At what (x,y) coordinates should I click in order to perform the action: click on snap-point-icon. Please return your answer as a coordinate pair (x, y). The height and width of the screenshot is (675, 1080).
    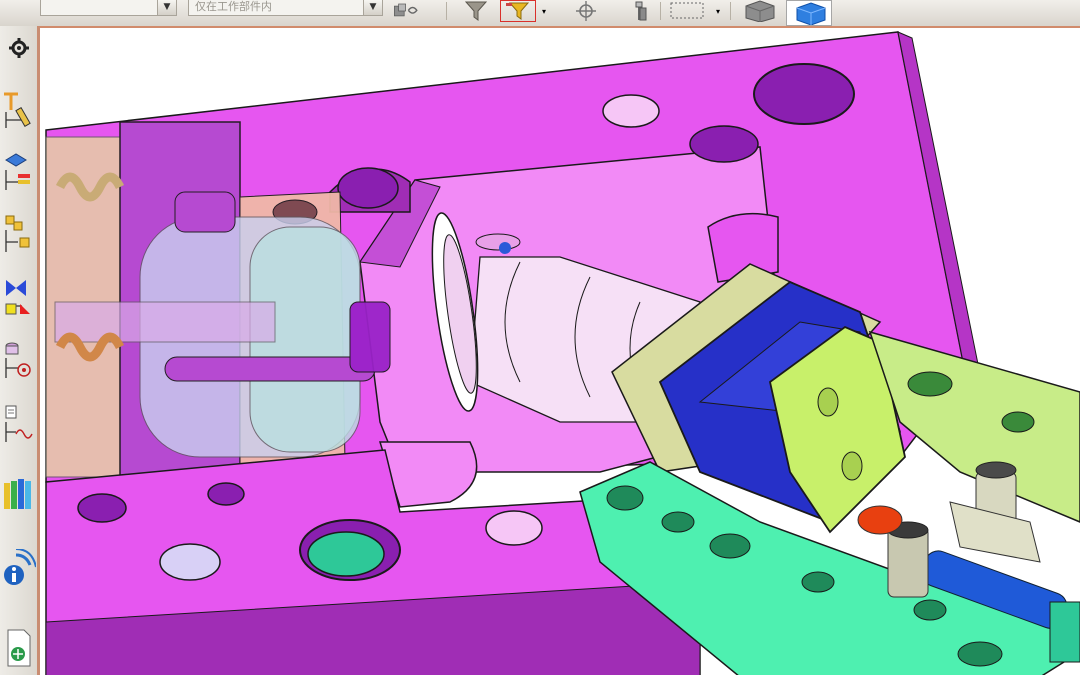
    Looking at the image, I should click on (586, 11).